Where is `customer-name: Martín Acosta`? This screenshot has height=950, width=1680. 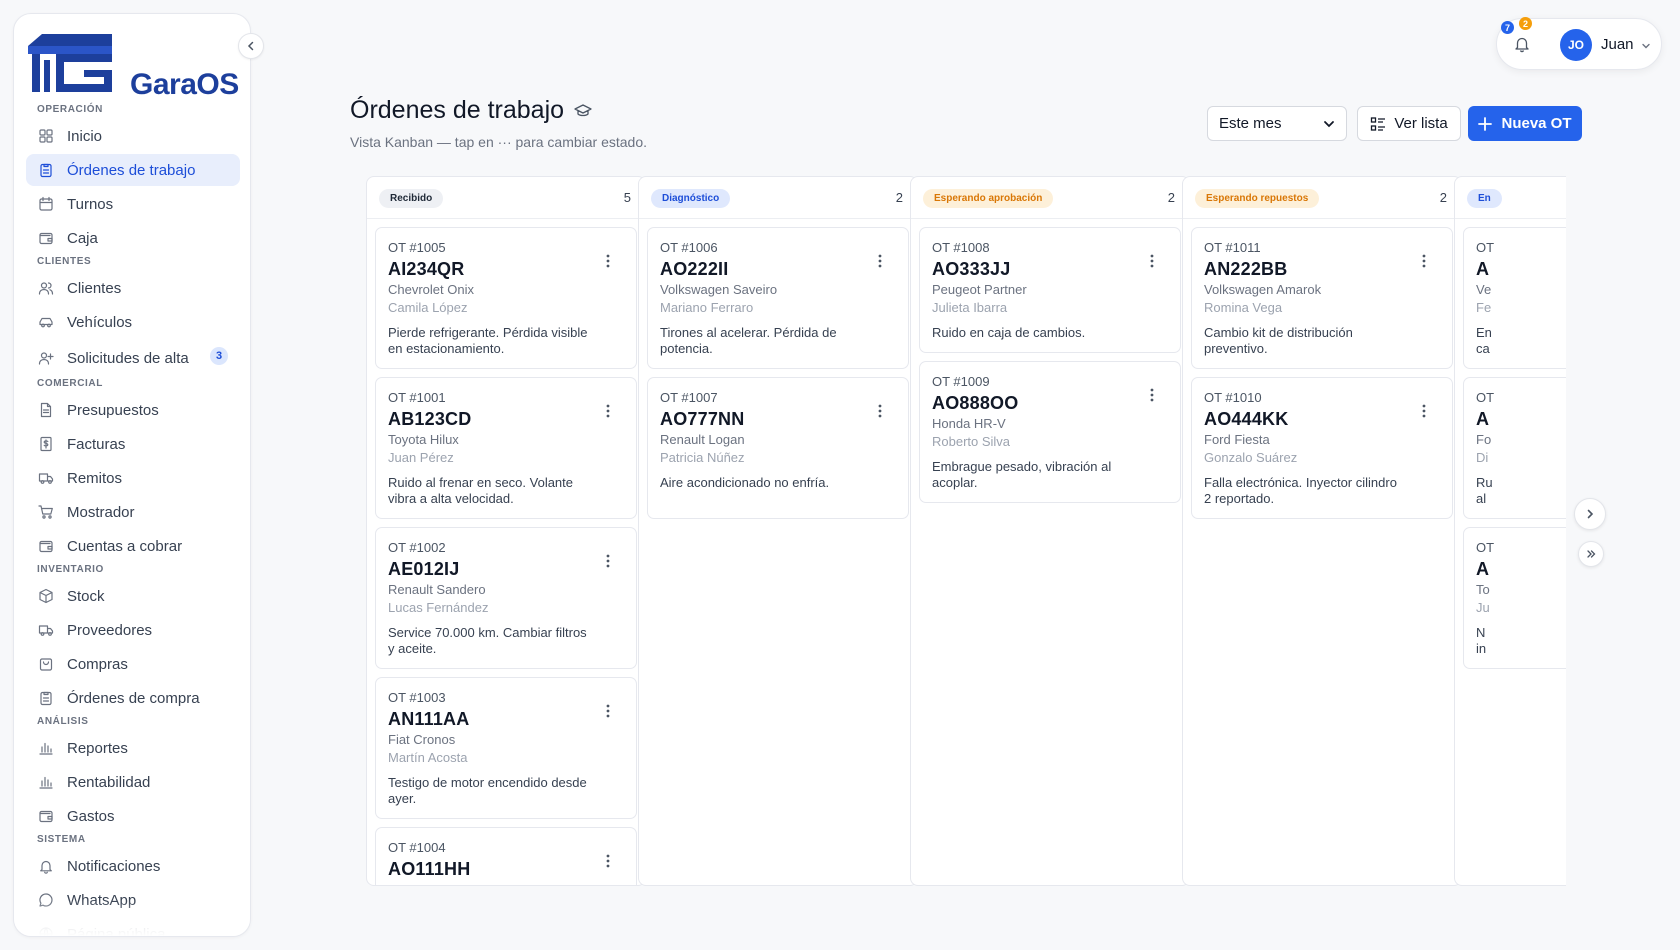
customer-name: Martín Acosta is located at coordinates (428, 757).